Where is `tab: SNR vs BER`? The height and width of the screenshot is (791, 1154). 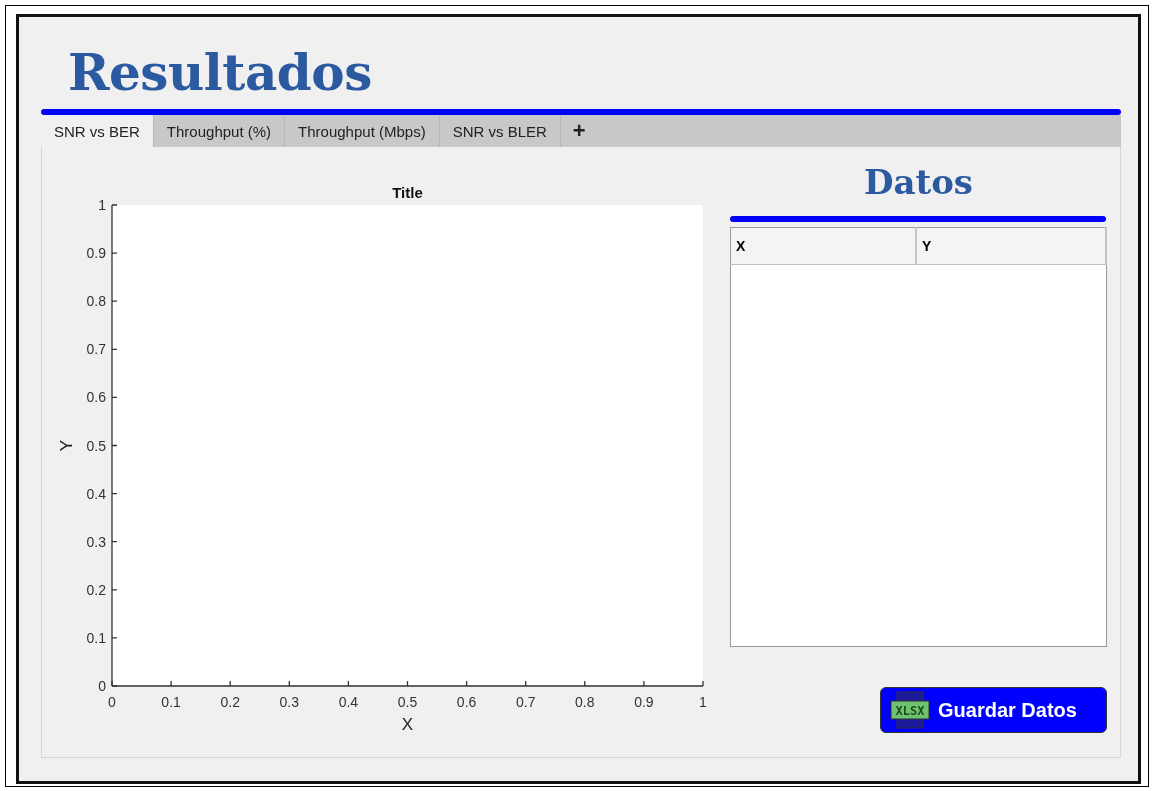
tab: SNR vs BER is located at coordinates (97, 131).